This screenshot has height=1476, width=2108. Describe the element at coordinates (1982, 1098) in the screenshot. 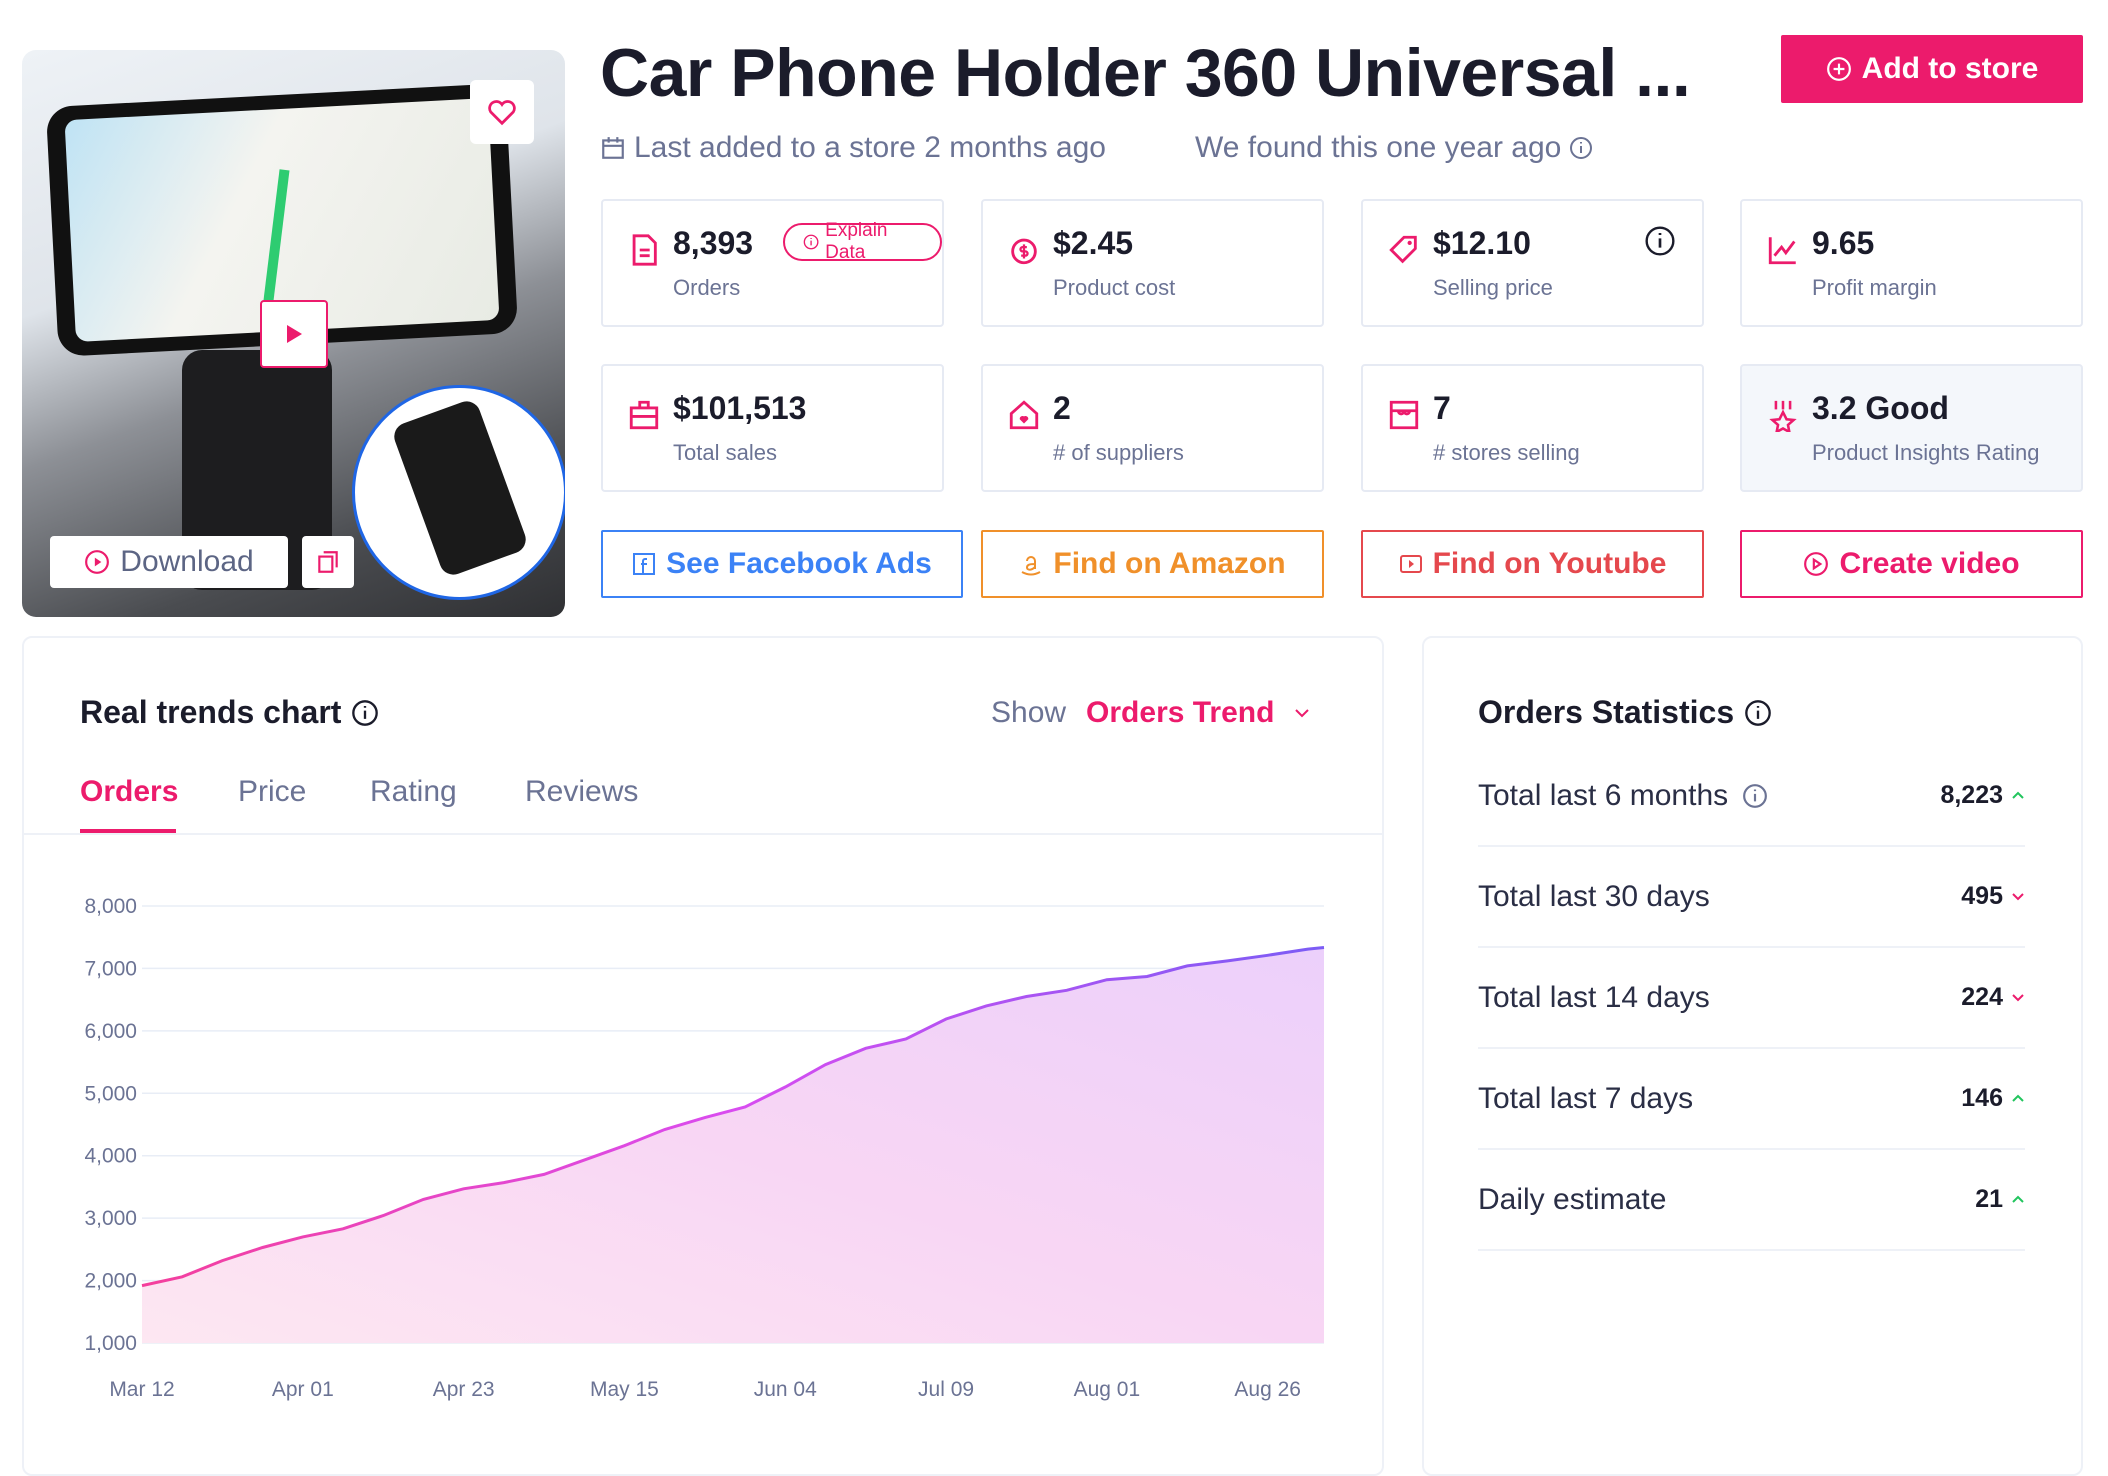

I see `statistics-value-text: 146` at that location.